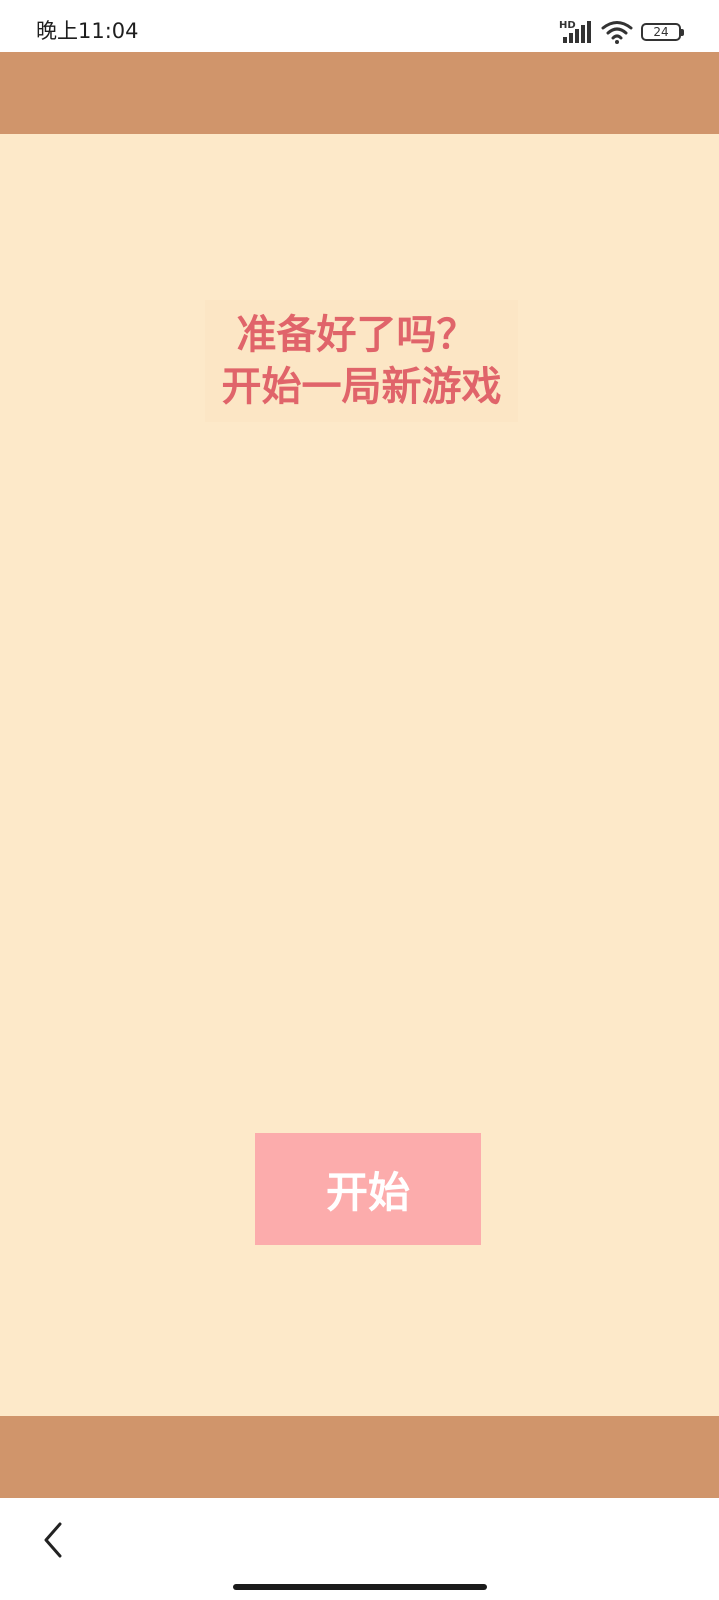 This screenshot has height=1600, width=719. What do you see at coordinates (356, 335) in the screenshot?
I see `prompt-line-ready: 准备好了吗？` at bounding box center [356, 335].